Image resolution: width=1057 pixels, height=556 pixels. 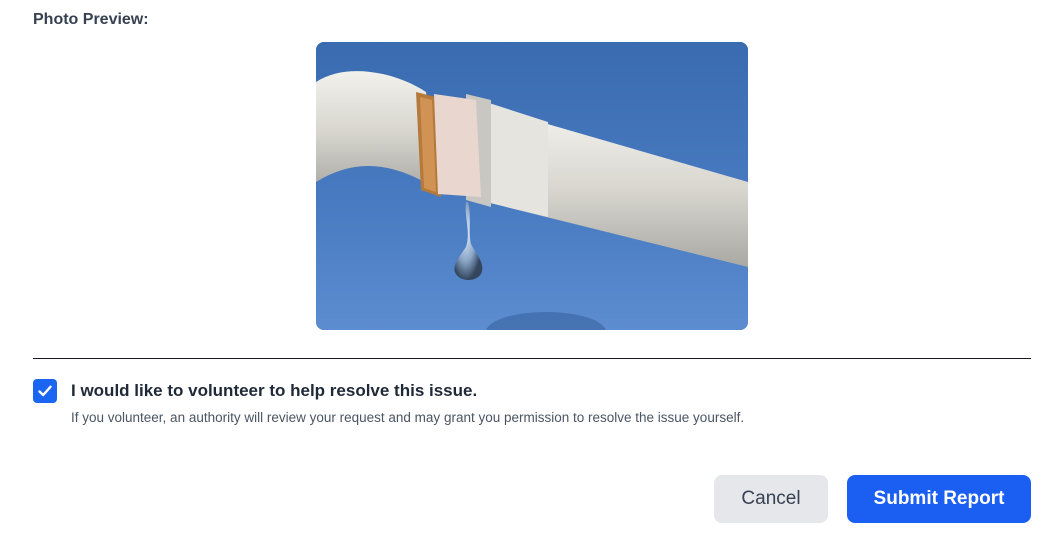 I want to click on checkmark-icon, so click(x=45, y=391).